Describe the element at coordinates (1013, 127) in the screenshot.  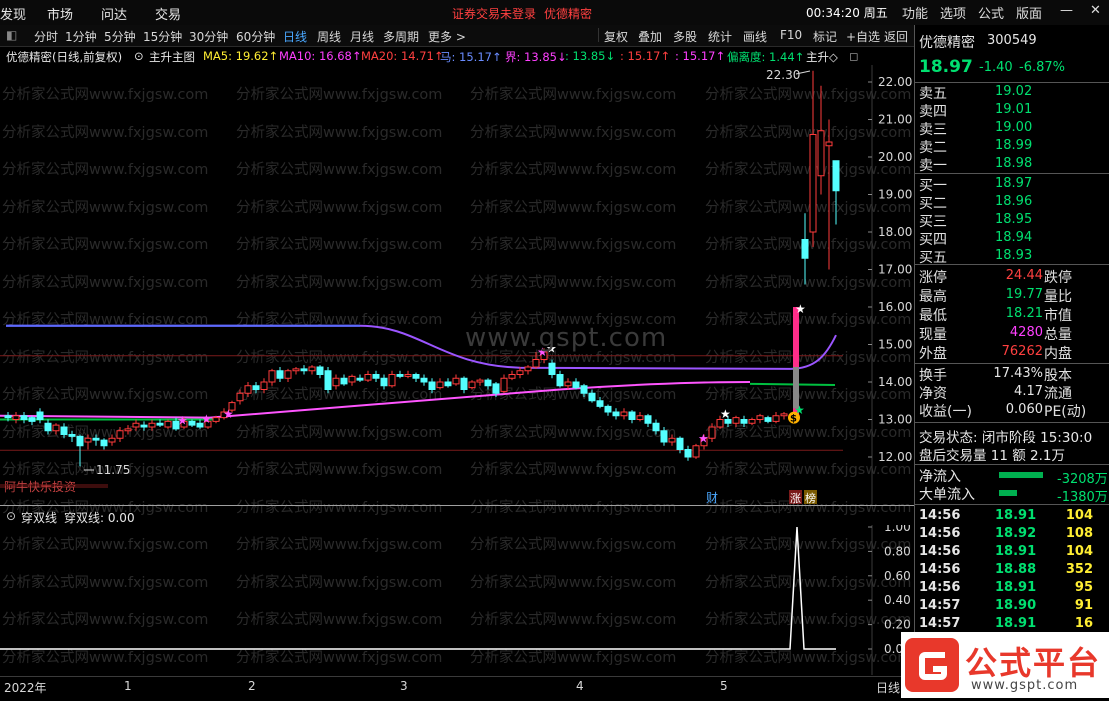
I see `ask-price: 19.00` at that location.